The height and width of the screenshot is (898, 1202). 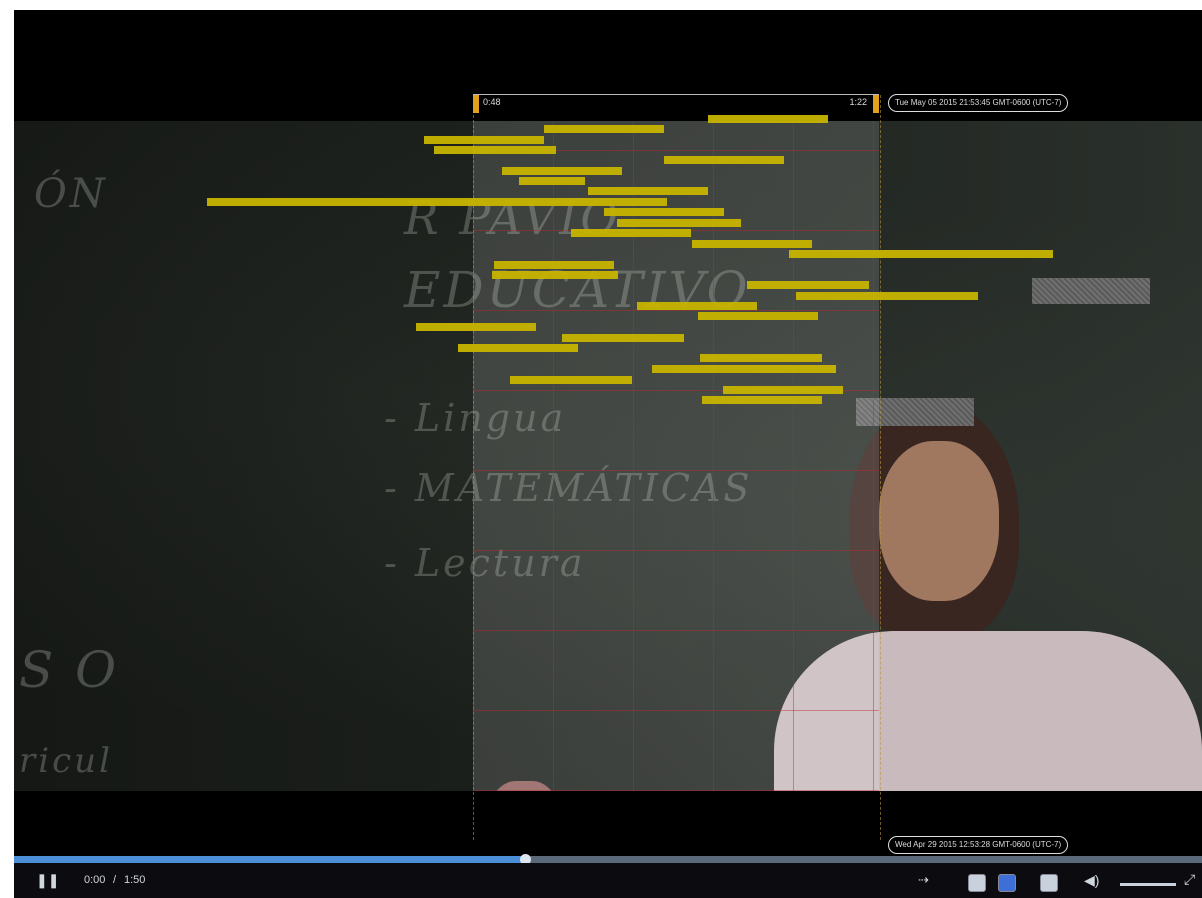 I want to click on single-view-button, so click(x=977, y=883).